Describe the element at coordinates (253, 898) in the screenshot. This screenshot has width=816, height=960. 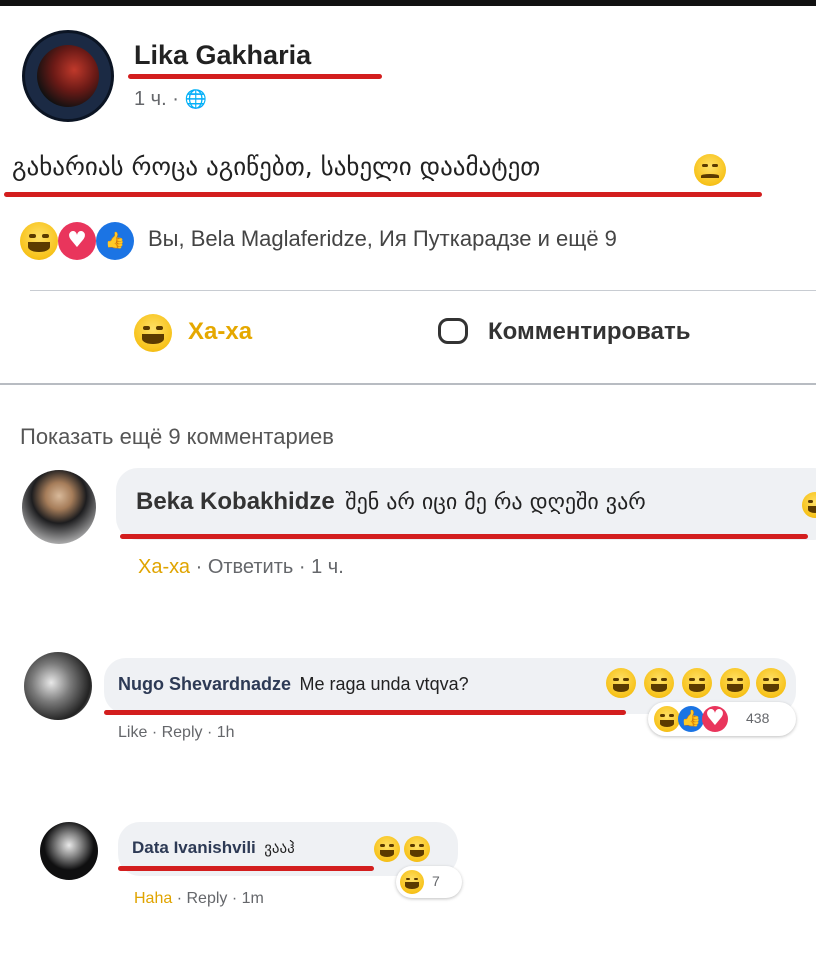
I see `comment-time: 1m` at that location.